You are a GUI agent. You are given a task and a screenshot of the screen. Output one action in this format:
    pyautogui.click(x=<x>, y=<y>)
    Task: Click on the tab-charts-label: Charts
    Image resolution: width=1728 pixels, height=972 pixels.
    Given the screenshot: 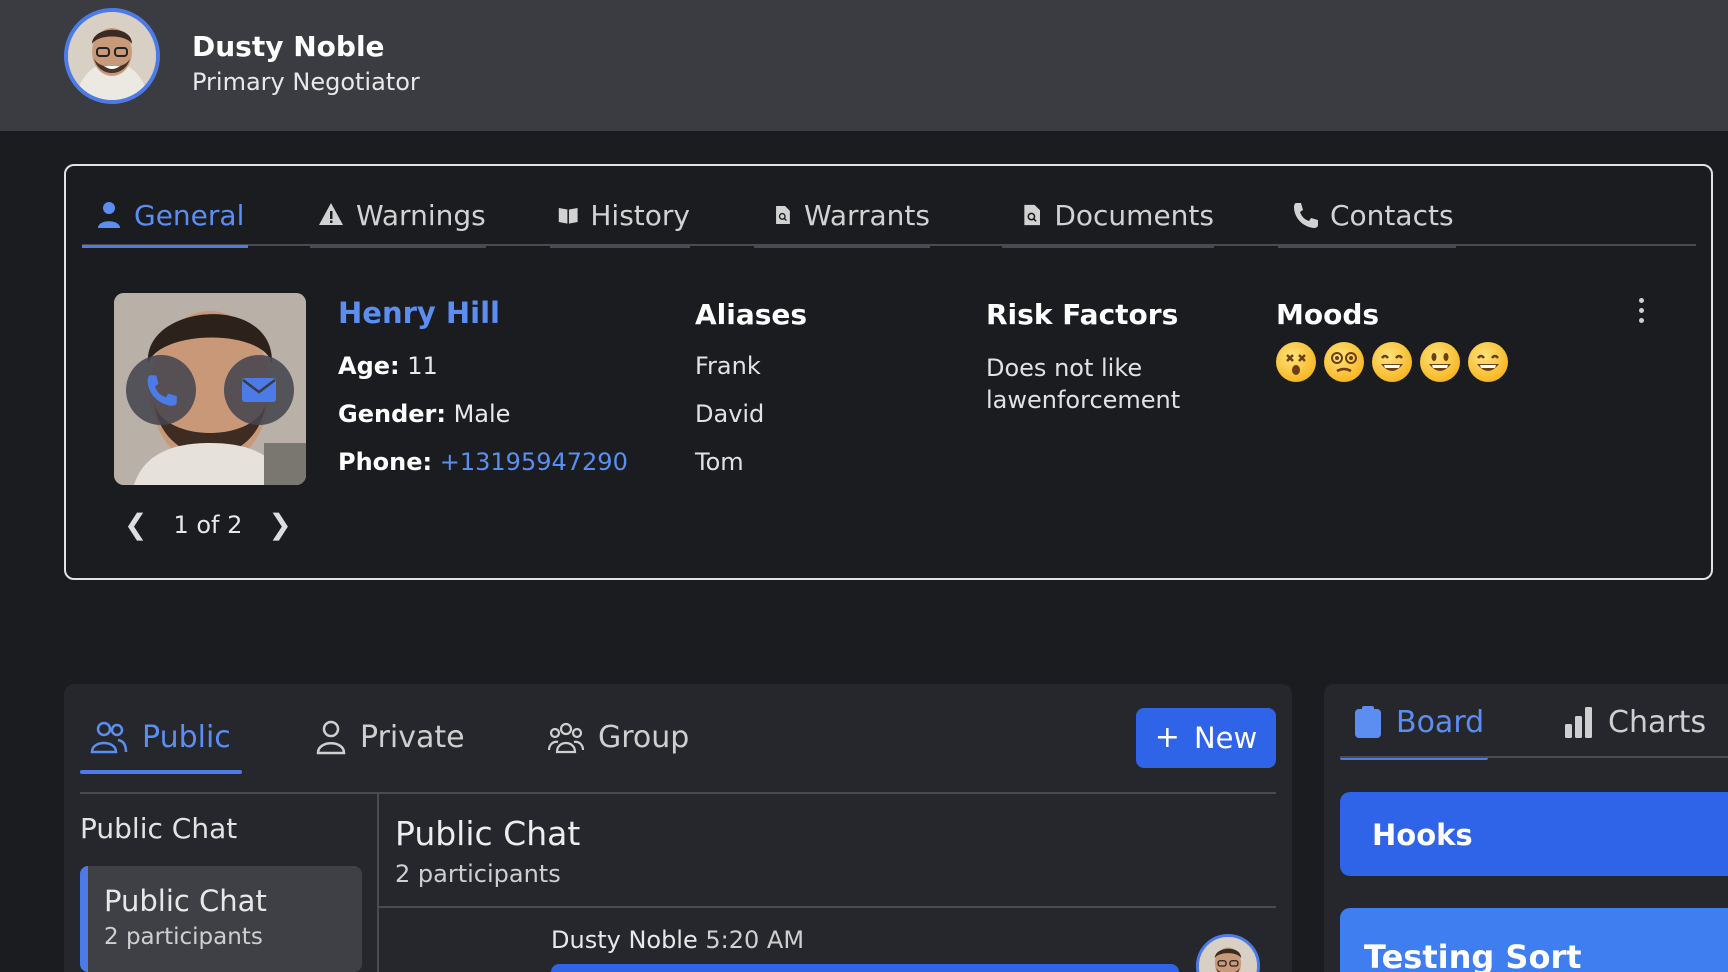 What is the action you would take?
    pyautogui.click(x=1657, y=722)
    